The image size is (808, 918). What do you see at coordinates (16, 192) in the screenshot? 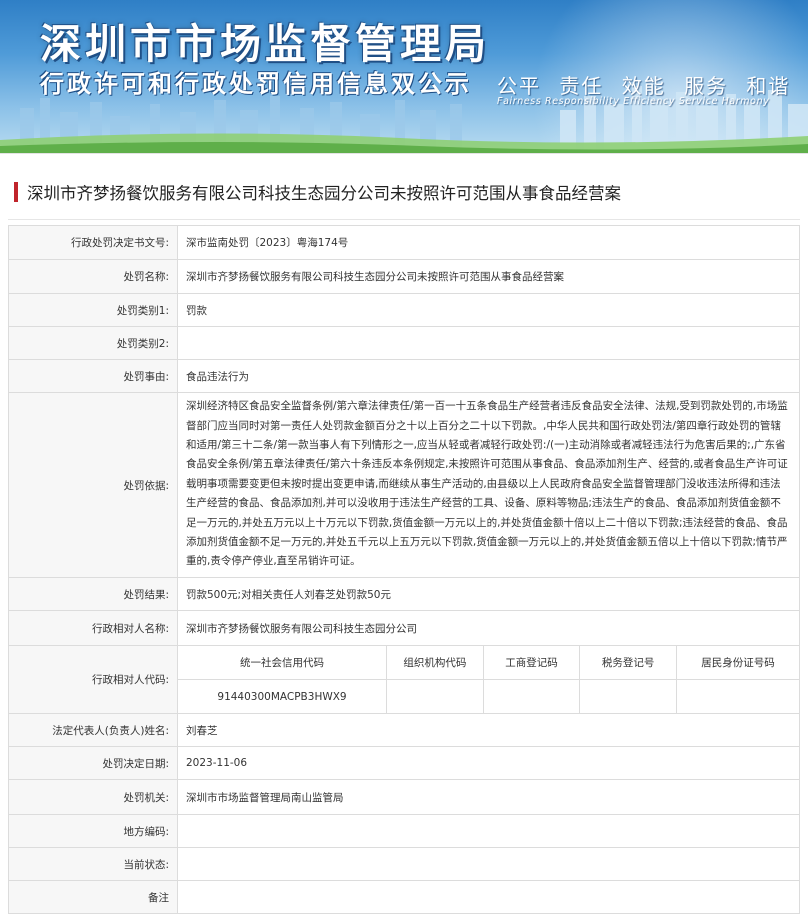
I see `heading-accent-bar` at bounding box center [16, 192].